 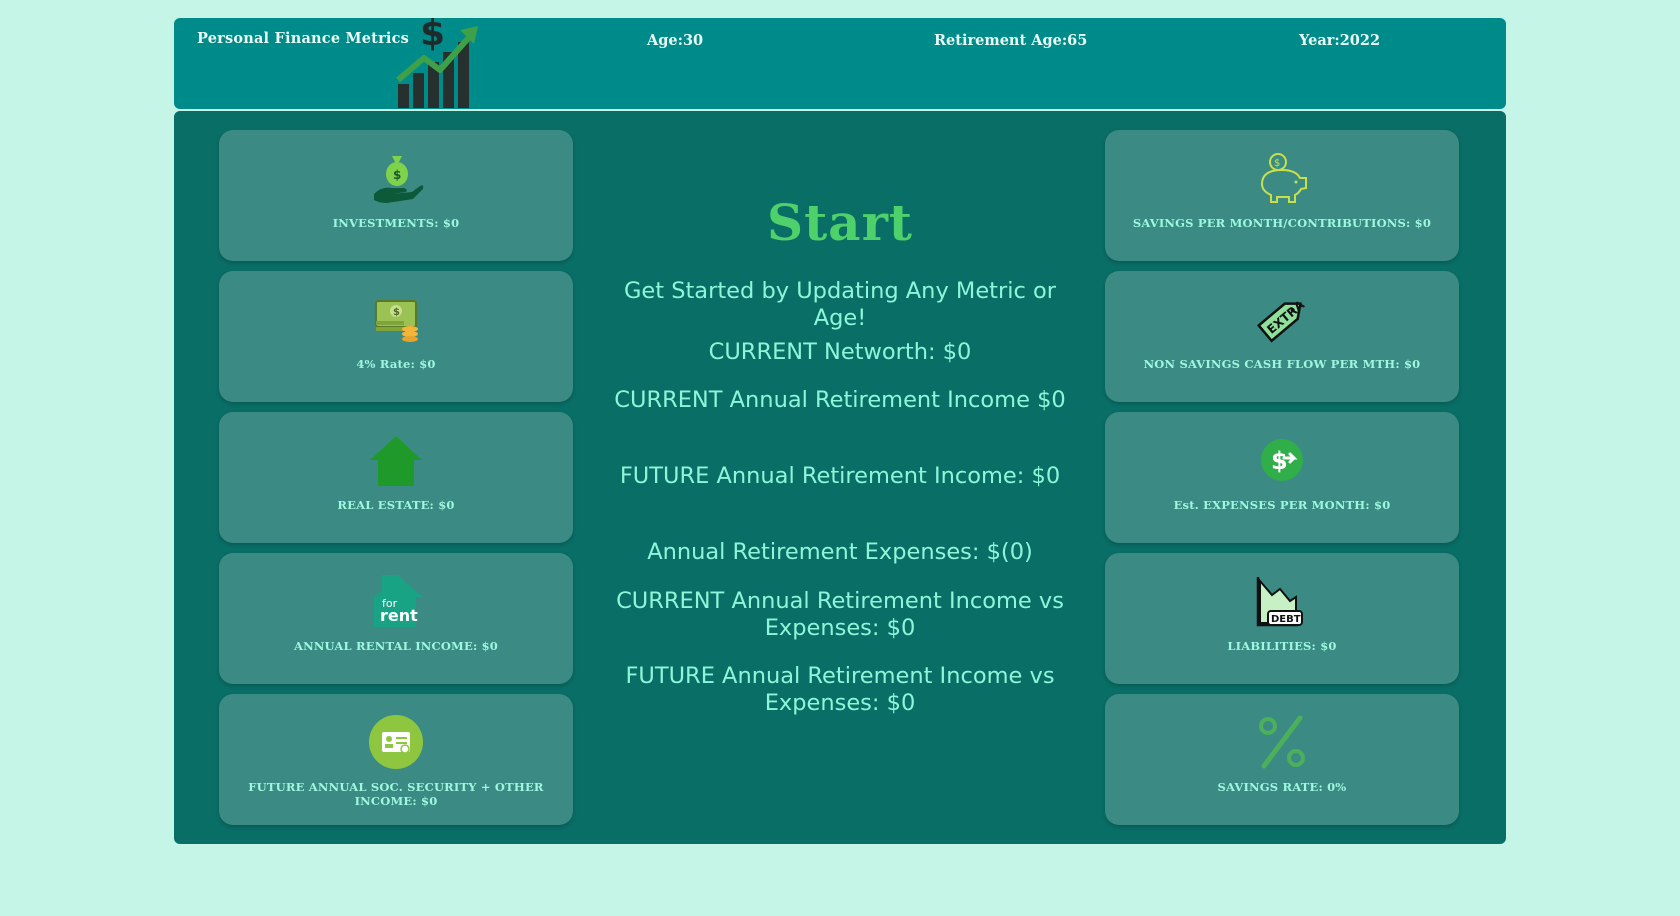 I want to click on real-estate-label: REAL ESTATE: $0, so click(x=396, y=505).